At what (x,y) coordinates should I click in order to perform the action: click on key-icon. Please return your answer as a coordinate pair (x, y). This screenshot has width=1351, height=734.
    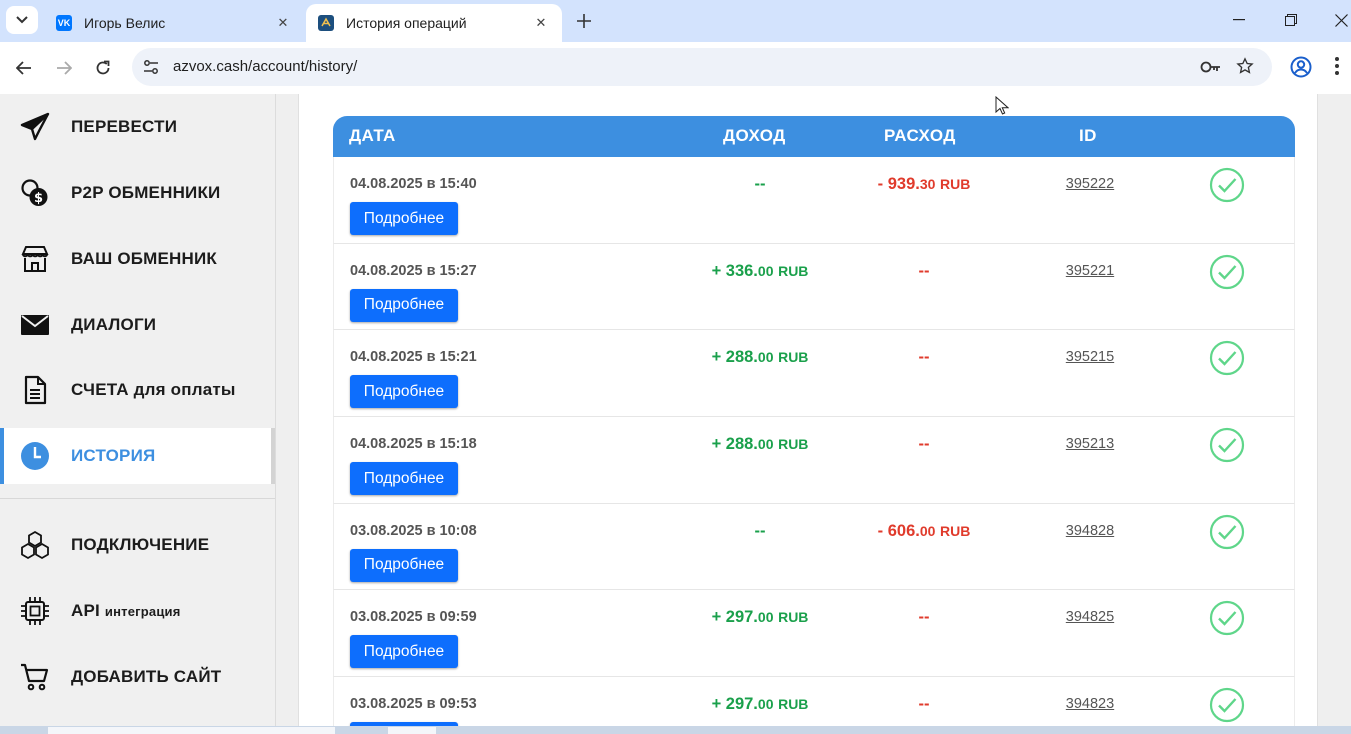
    Looking at the image, I should click on (1211, 67).